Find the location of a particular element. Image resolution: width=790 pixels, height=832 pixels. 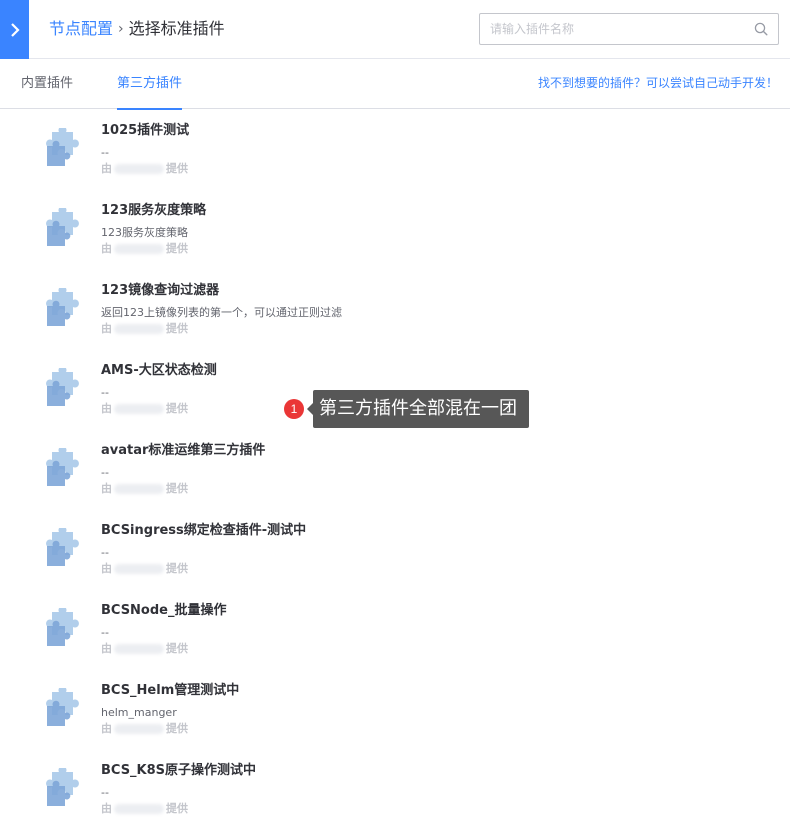

plugin-list-item: avatar标准运维第三方插件 -- 由 提供 is located at coordinates (395, 470).